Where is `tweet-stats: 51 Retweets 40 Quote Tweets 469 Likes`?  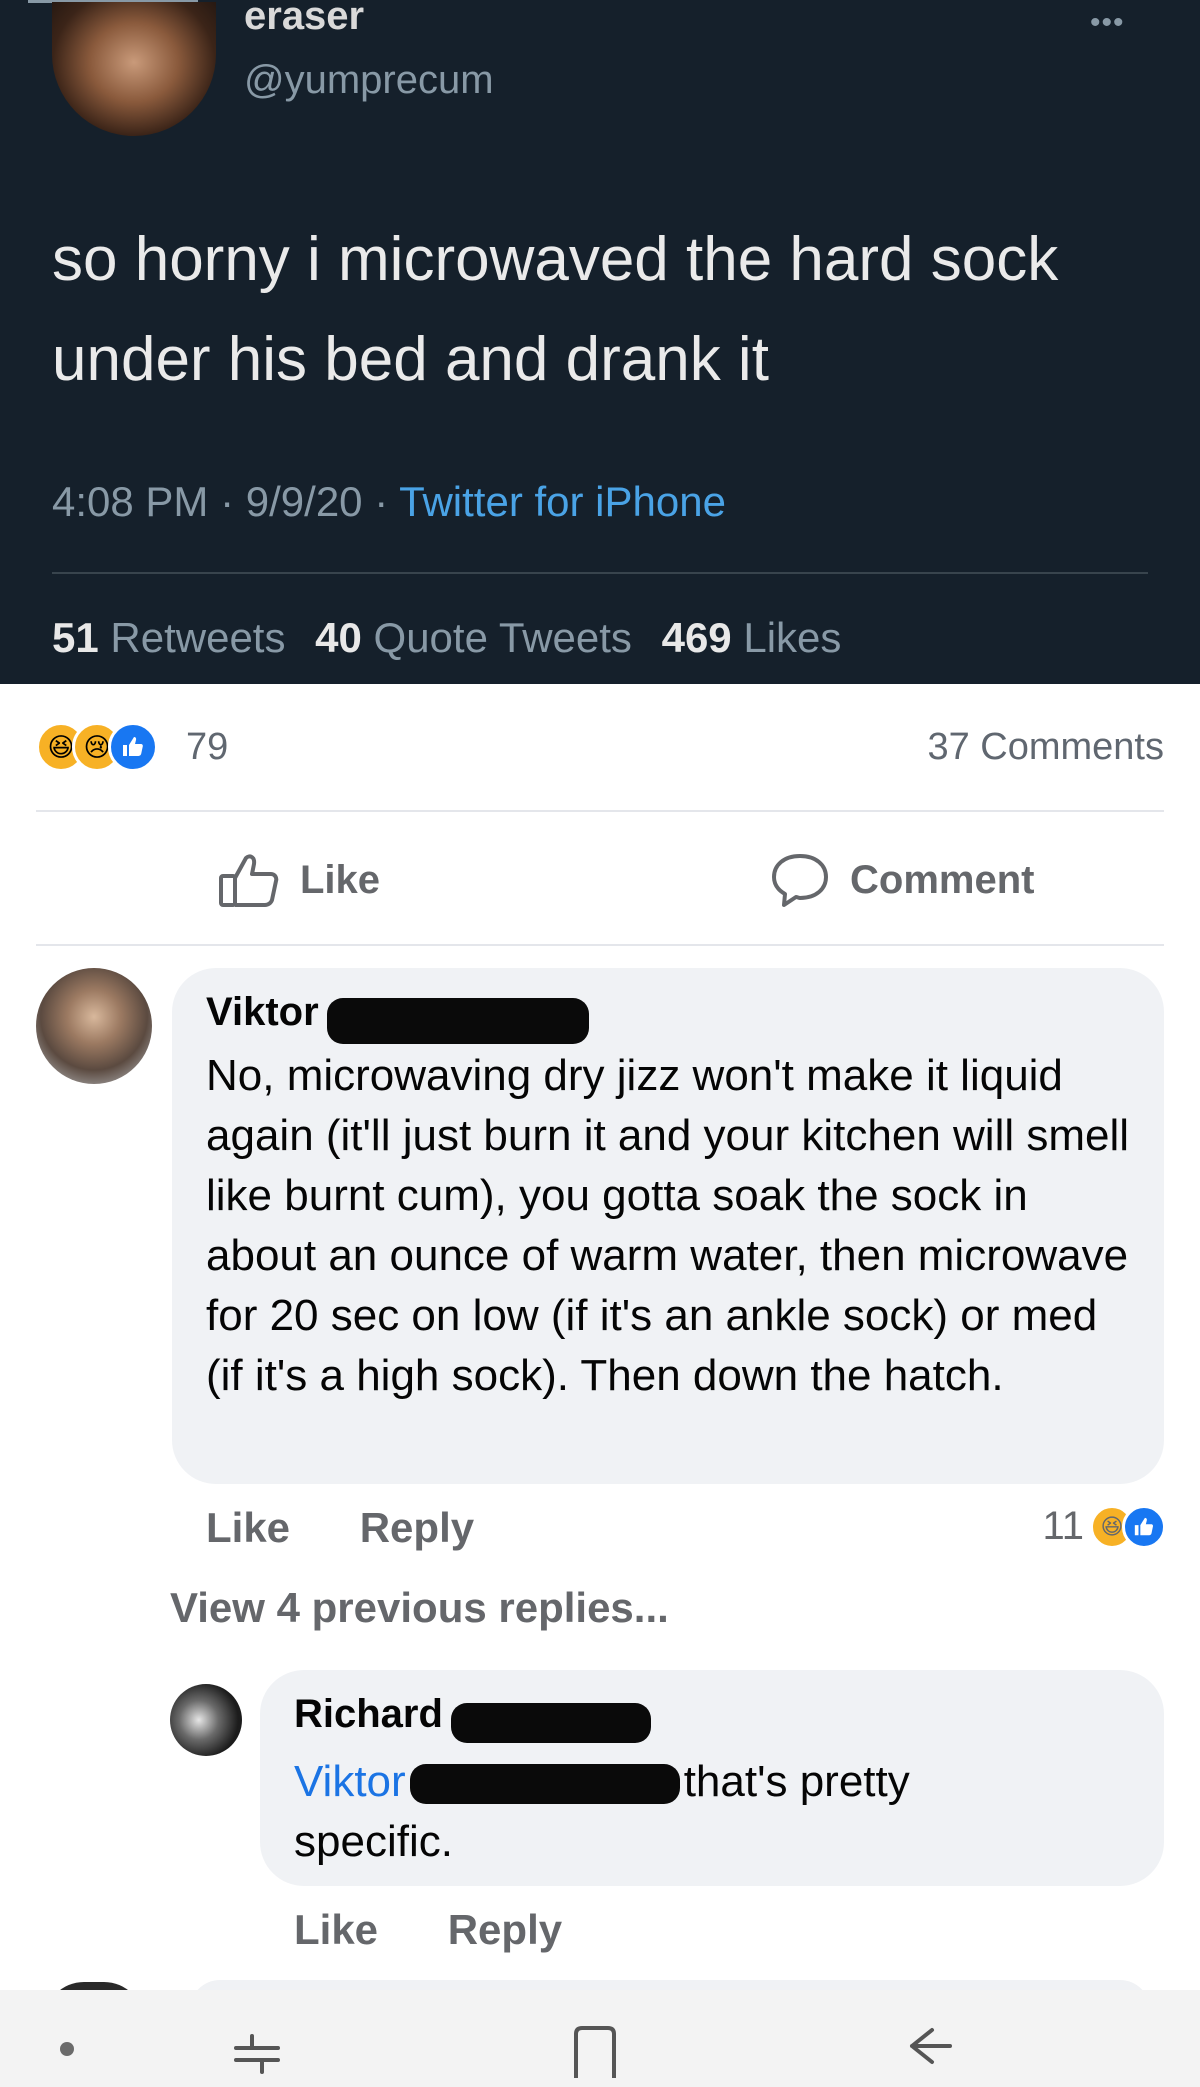 tweet-stats: 51 Retweets 40 Quote Tweets 469 Likes is located at coordinates (446, 638).